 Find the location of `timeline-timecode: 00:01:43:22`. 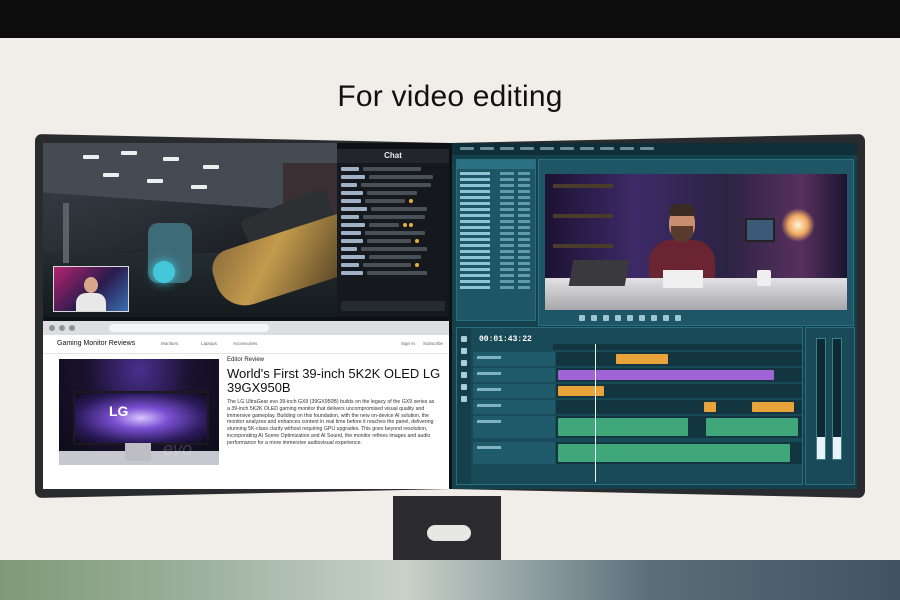

timeline-timecode: 00:01:43:22 is located at coordinates (505, 339).